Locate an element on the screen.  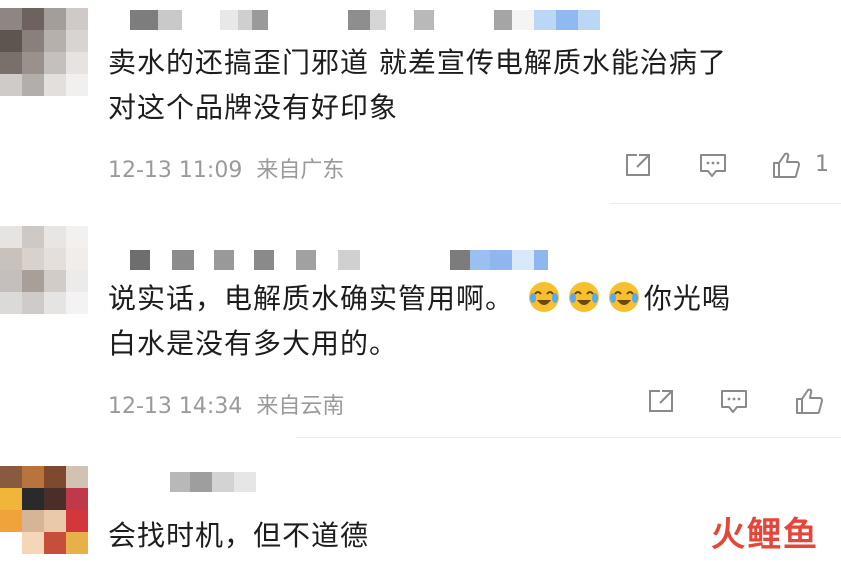
avatar is located at coordinates (44, 510).